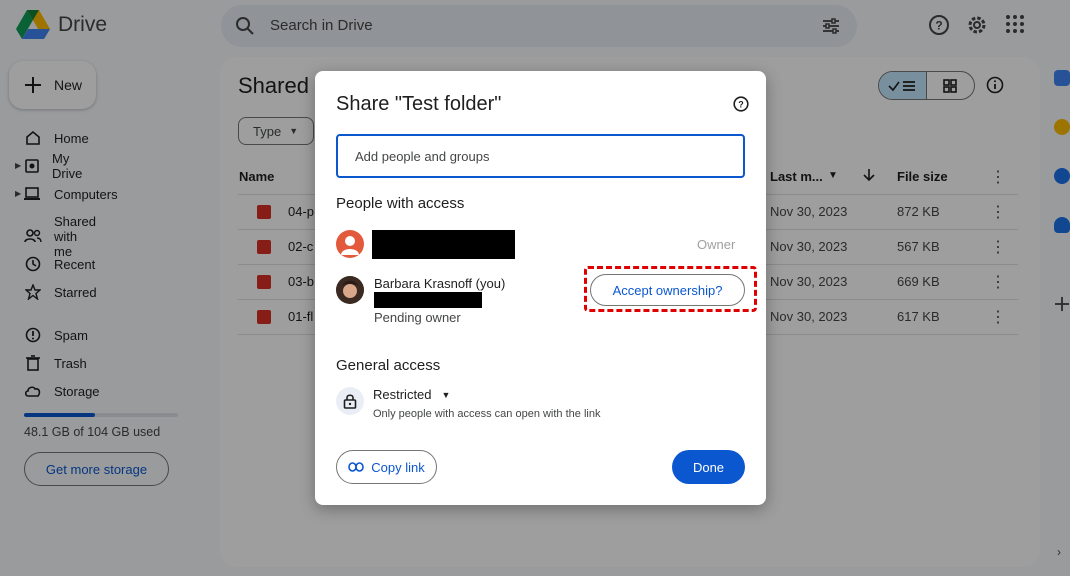 The height and width of the screenshot is (576, 1070). What do you see at coordinates (350, 290) in the screenshot?
I see `user-avatar` at bounding box center [350, 290].